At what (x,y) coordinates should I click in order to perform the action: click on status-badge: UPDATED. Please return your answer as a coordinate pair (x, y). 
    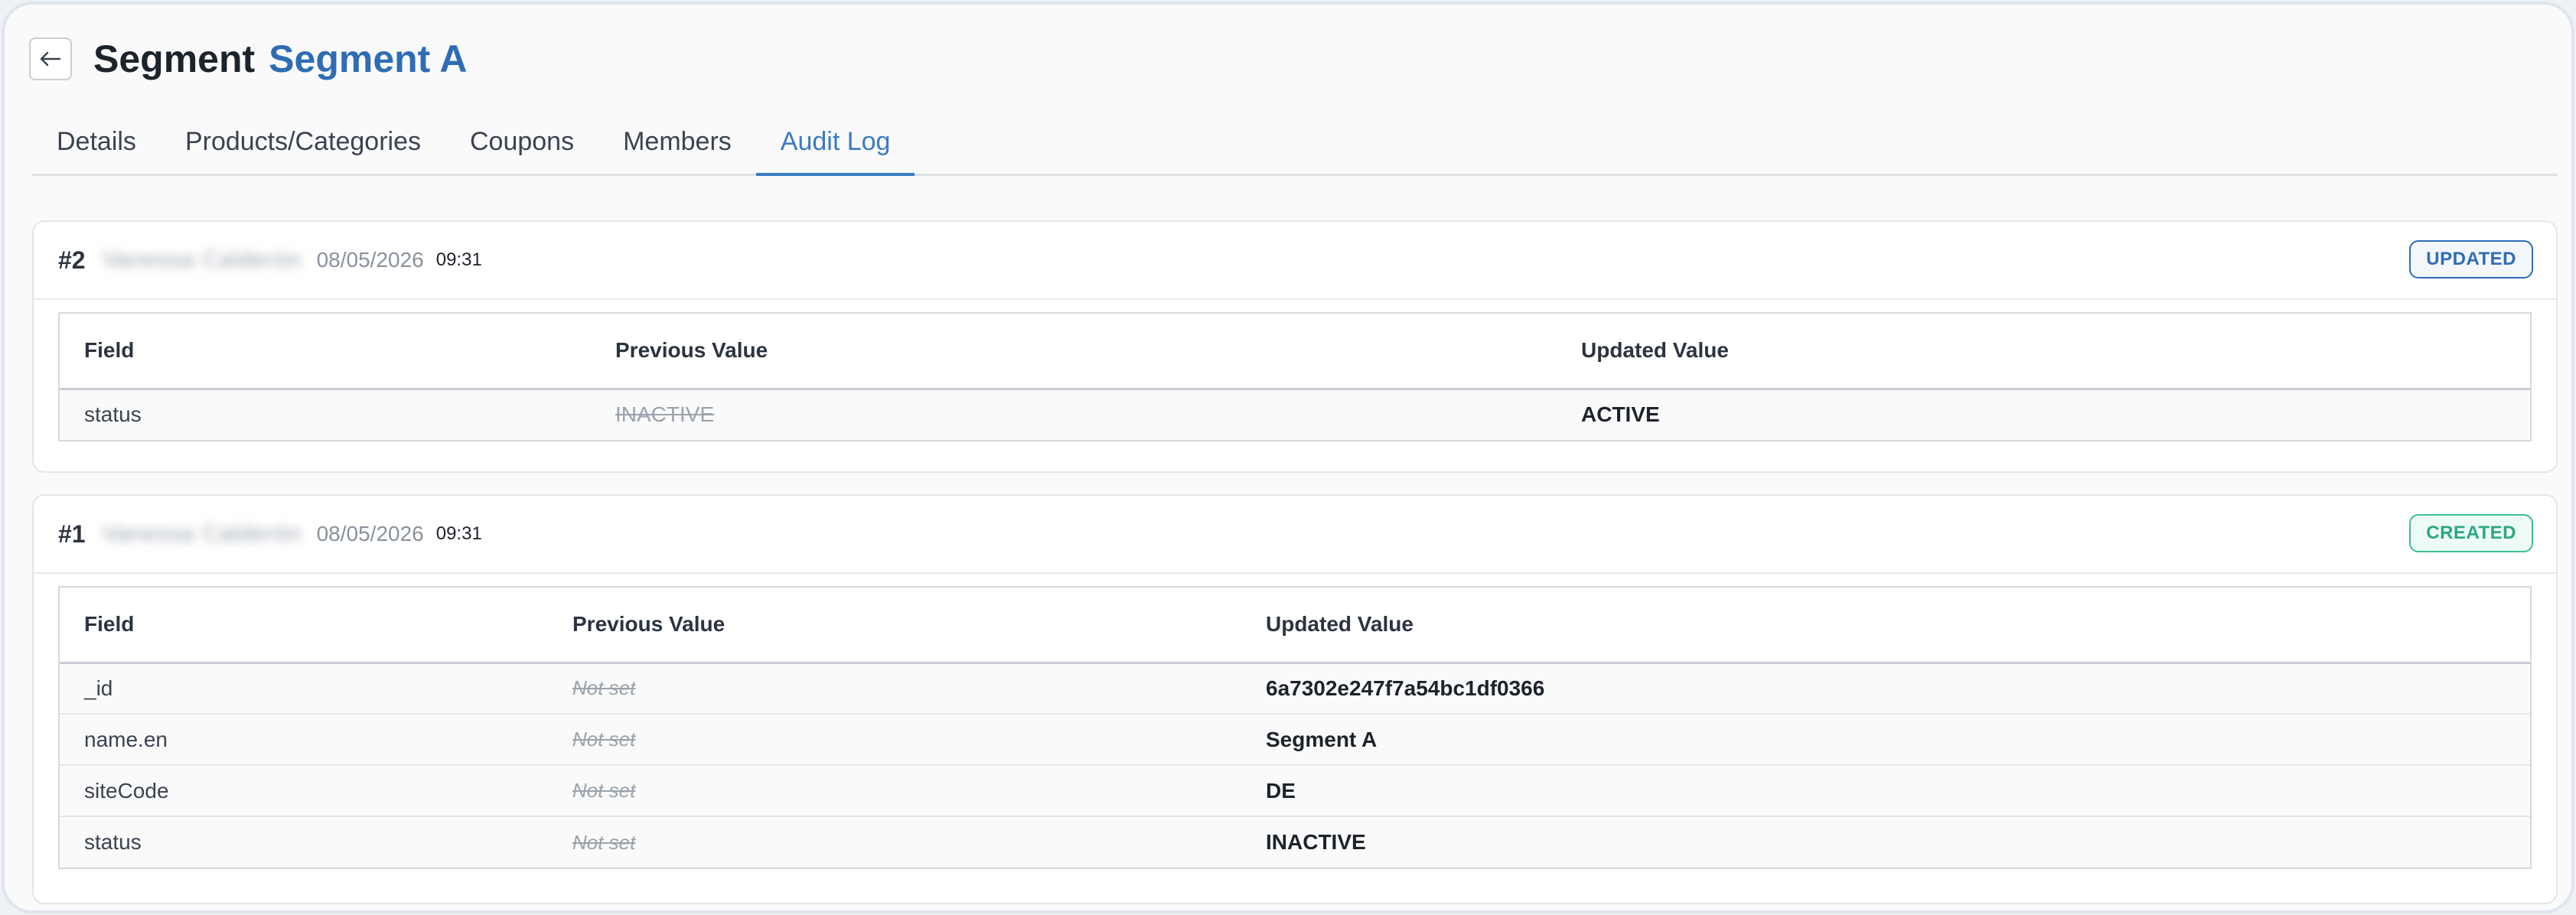
    Looking at the image, I should click on (2471, 259).